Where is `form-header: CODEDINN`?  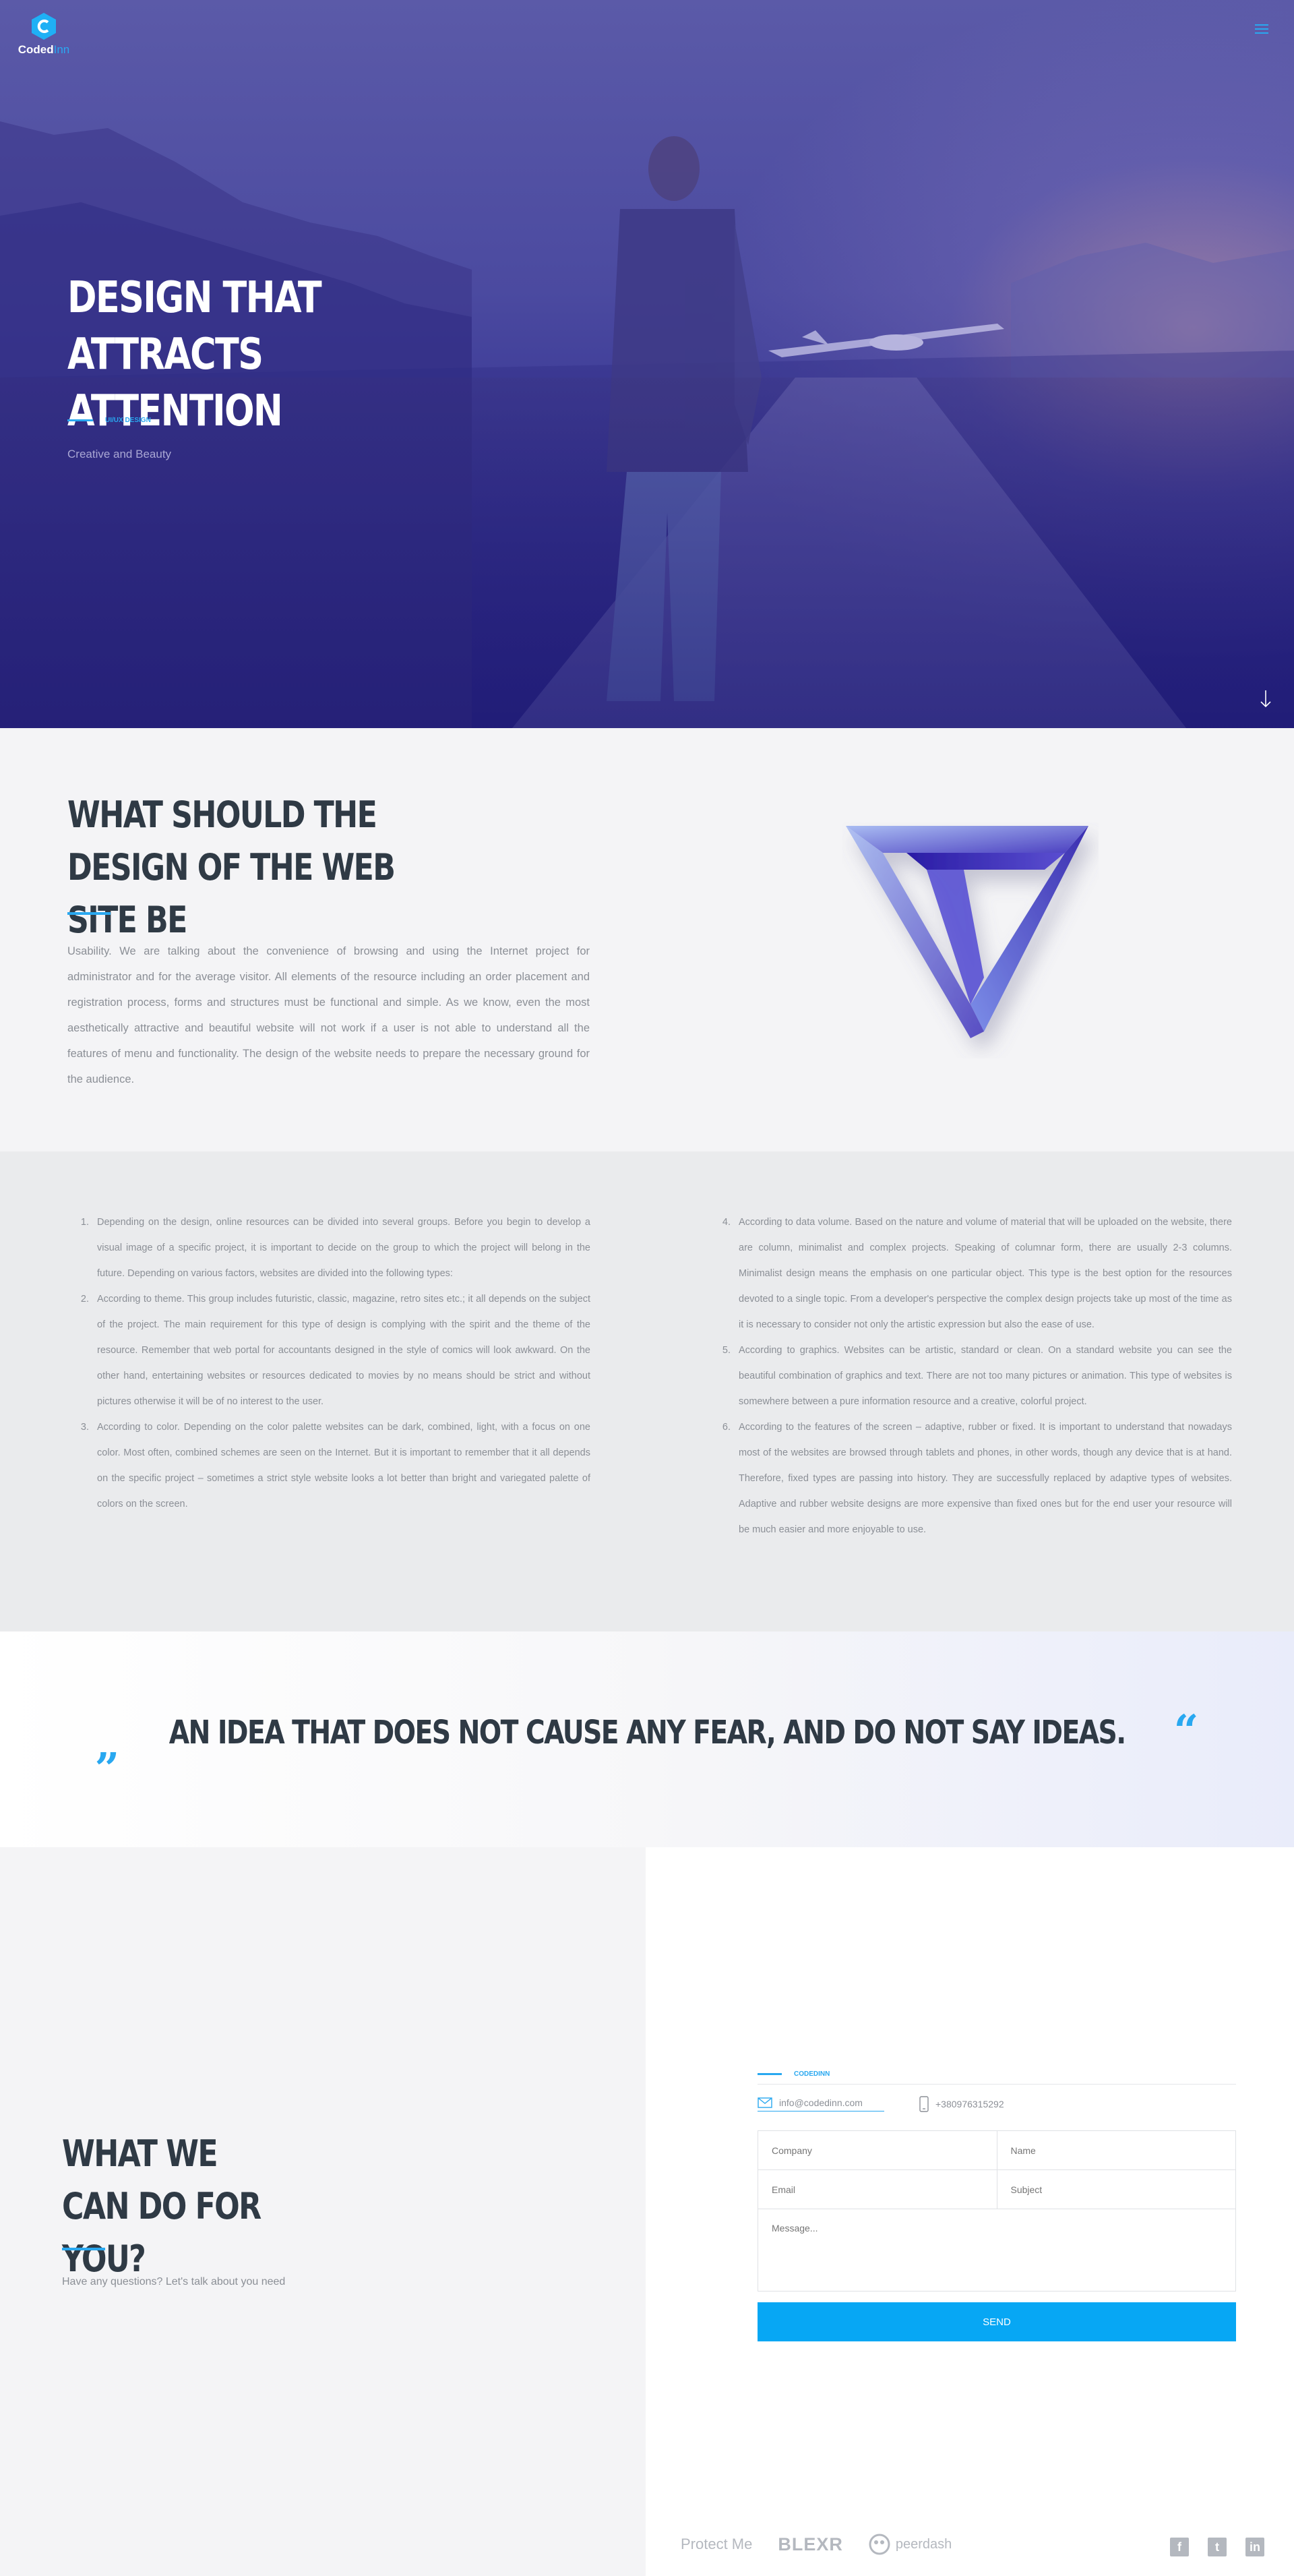
form-header: CODEDINN is located at coordinates (997, 2077).